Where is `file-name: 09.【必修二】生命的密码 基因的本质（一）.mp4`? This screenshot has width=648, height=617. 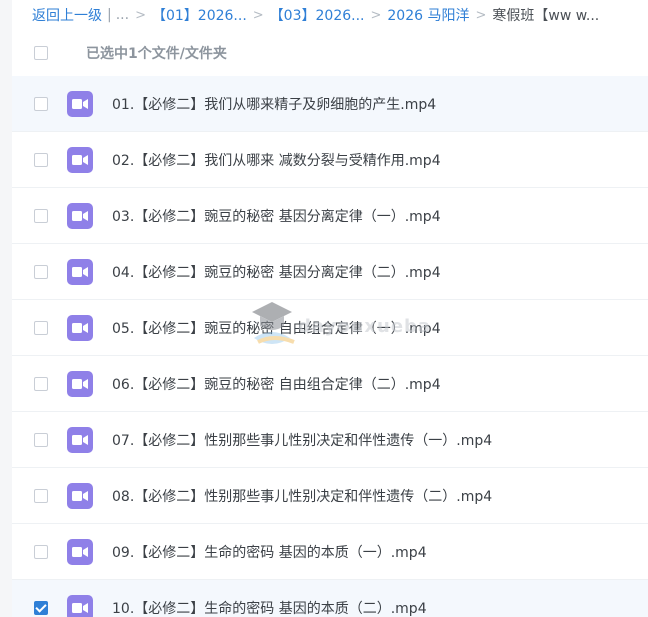 file-name: 09.【必修二】生命的密码 基因的本质（一）.mp4 is located at coordinates (269, 552).